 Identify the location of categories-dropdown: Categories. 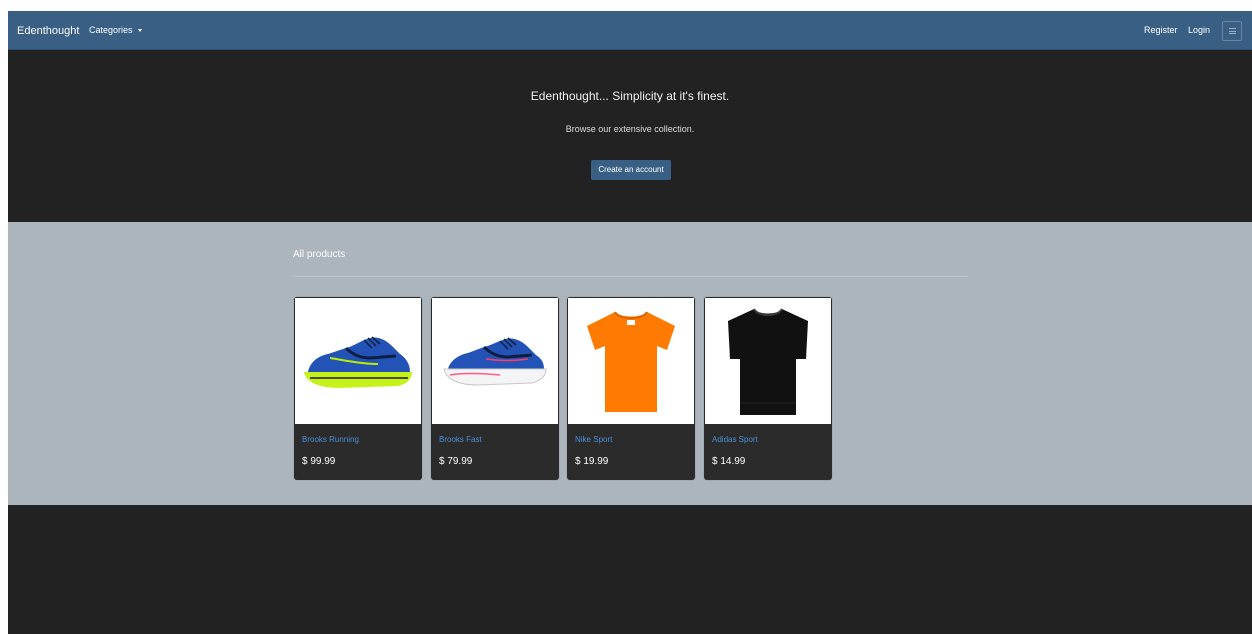
(115, 30).